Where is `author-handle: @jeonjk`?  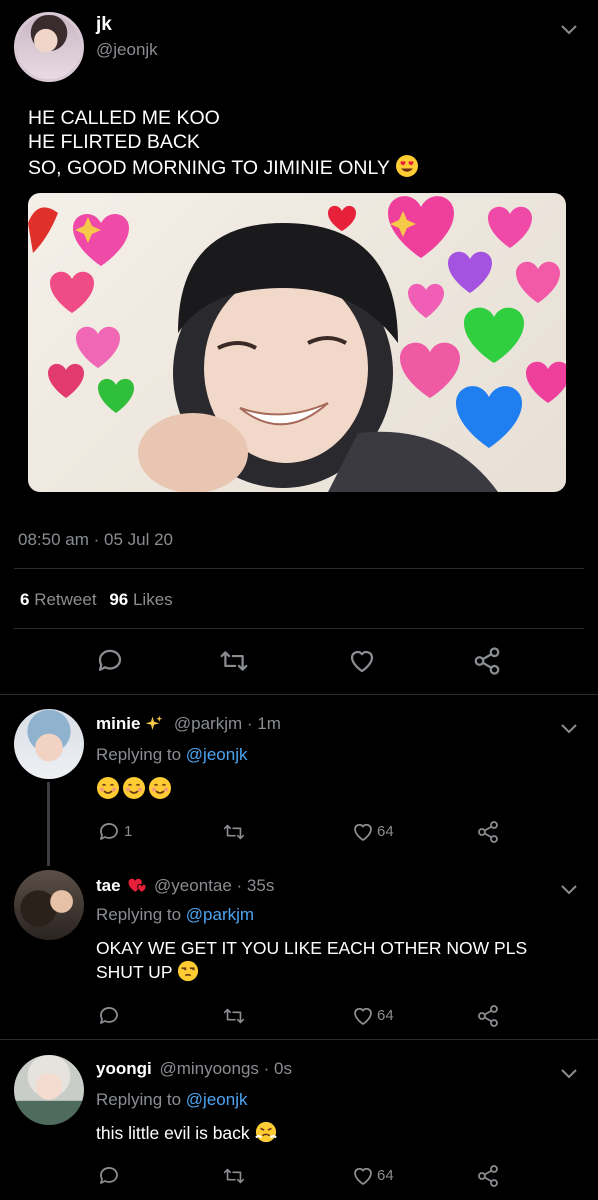 author-handle: @jeonjk is located at coordinates (127, 50).